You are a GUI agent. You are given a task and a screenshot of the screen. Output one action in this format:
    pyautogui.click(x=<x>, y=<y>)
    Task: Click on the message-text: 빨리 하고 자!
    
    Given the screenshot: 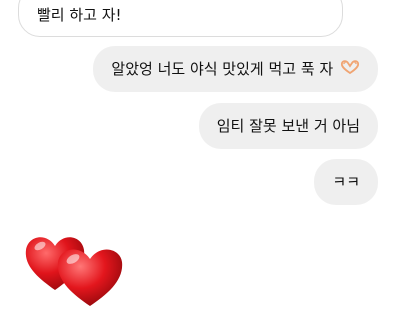 What is the action you would take?
    pyautogui.click(x=79, y=15)
    